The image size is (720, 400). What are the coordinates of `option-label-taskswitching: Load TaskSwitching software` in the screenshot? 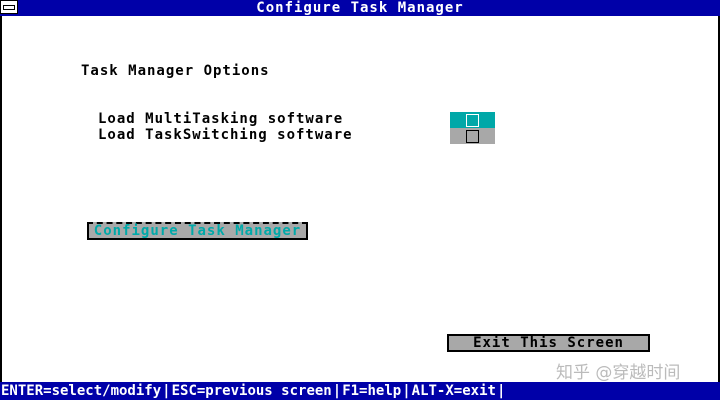 It's located at (225, 135).